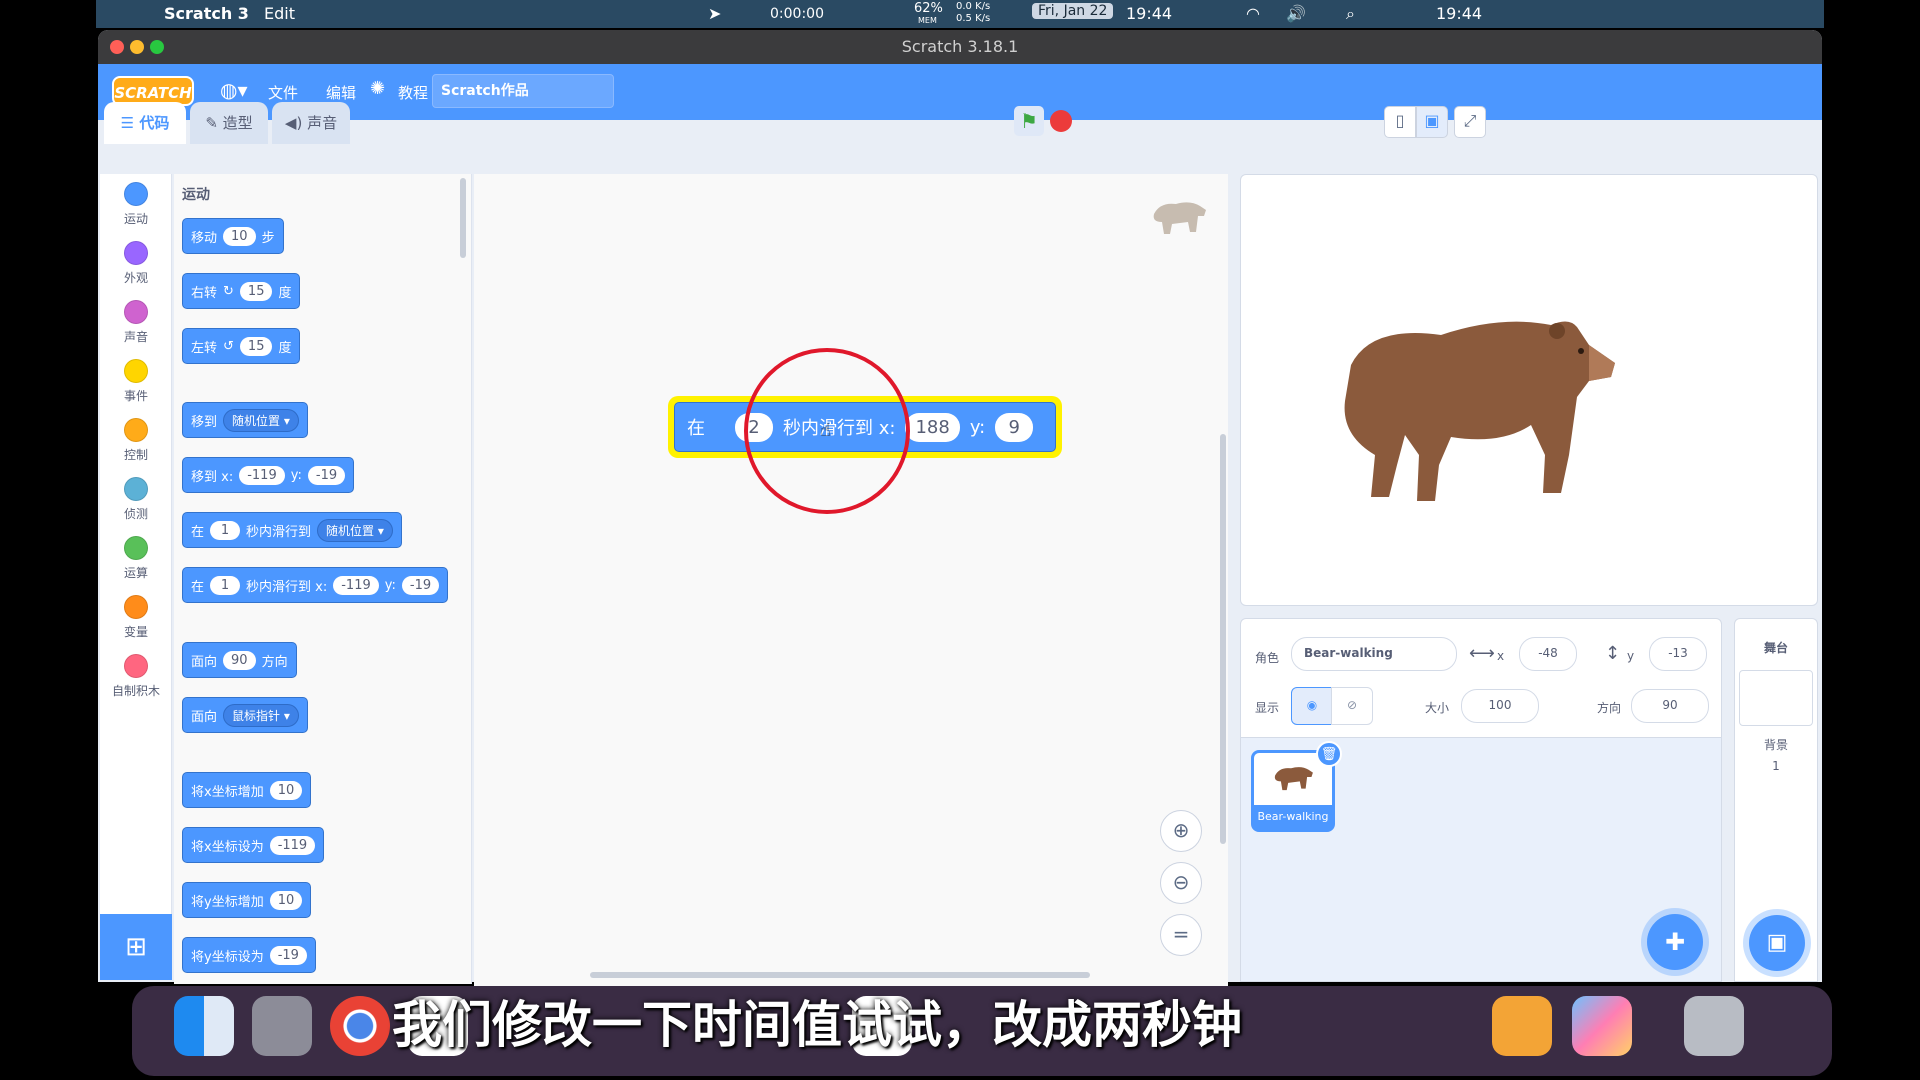 This screenshot has height=1080, width=1920. I want to click on block-glide-xy: 在 1 秒内滑行到 x: -119 y: -19, so click(315, 585).